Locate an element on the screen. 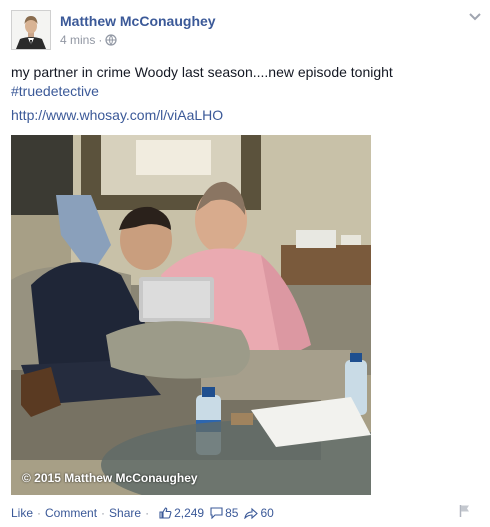 This screenshot has width=490, height=527. hashtag-link: #truedetective is located at coordinates (55, 91).